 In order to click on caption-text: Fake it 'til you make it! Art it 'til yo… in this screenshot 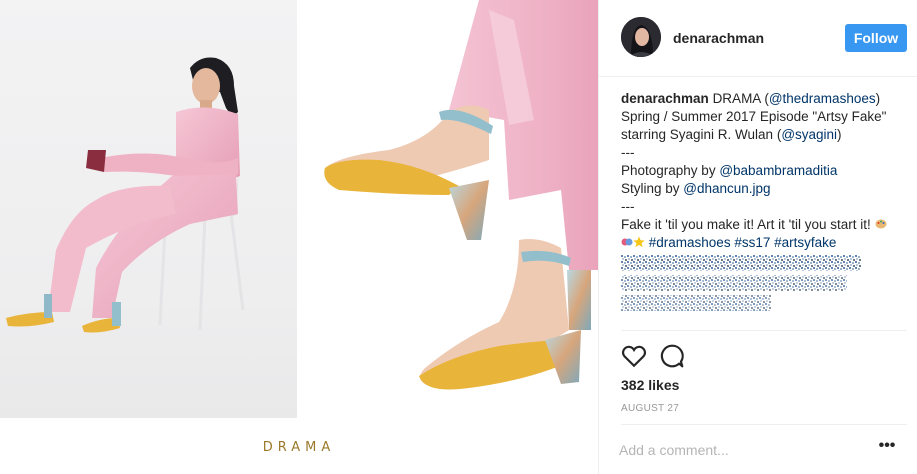, I will do `click(746, 224)`.